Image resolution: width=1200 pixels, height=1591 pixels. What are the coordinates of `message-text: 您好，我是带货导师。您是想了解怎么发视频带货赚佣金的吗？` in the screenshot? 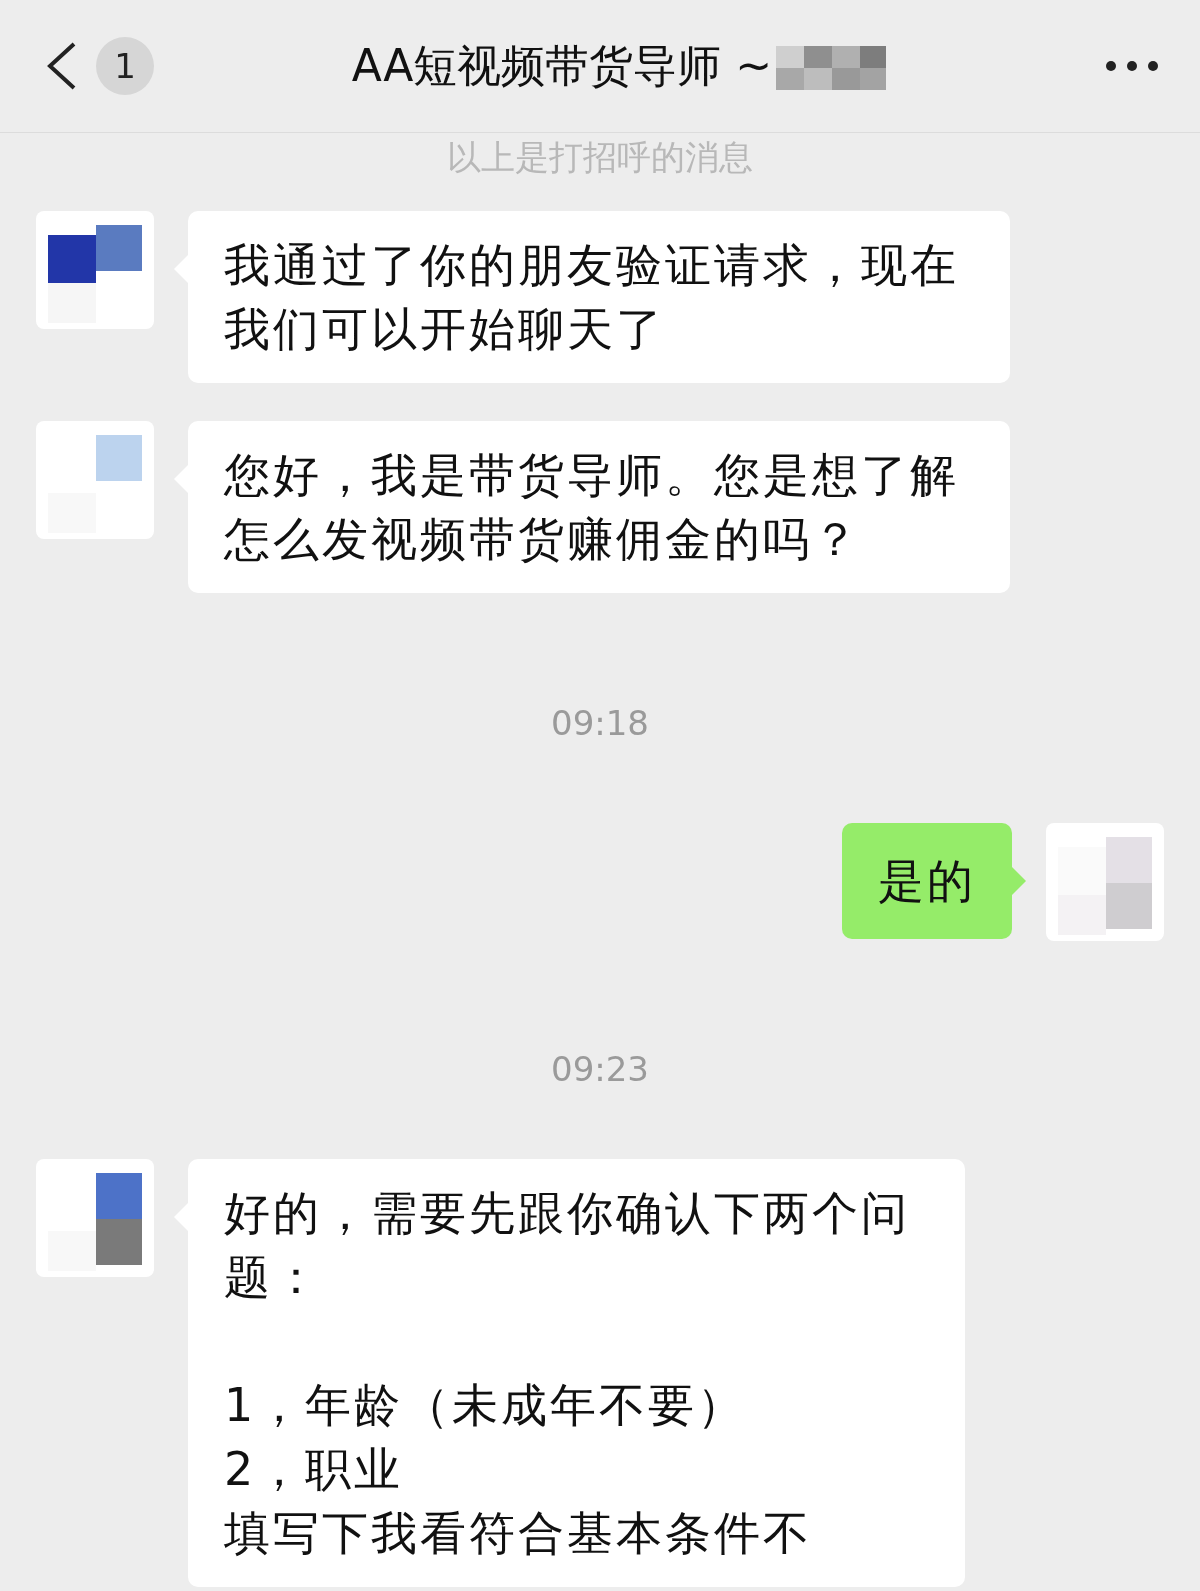 It's located at (592, 507).